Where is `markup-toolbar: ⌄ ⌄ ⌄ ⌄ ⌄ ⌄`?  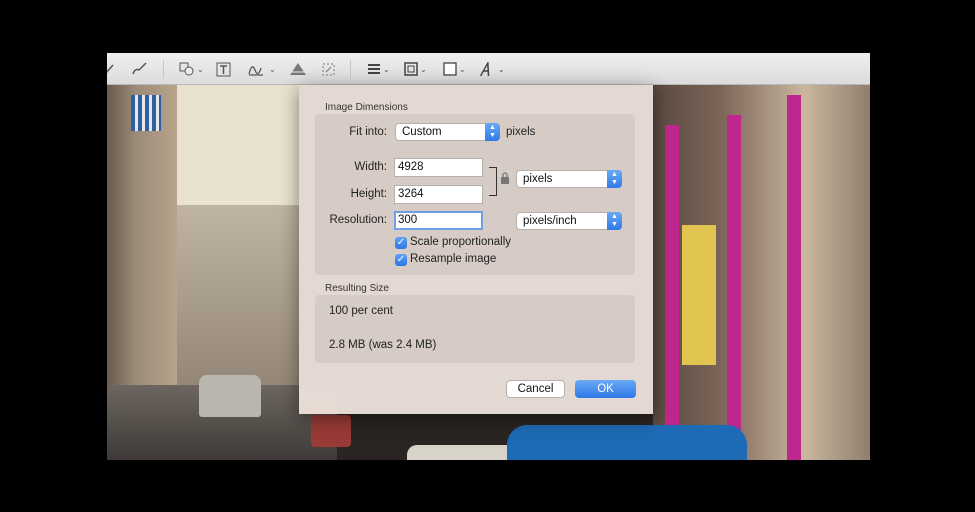 markup-toolbar: ⌄ ⌄ ⌄ ⌄ ⌄ ⌄ is located at coordinates (488, 69).